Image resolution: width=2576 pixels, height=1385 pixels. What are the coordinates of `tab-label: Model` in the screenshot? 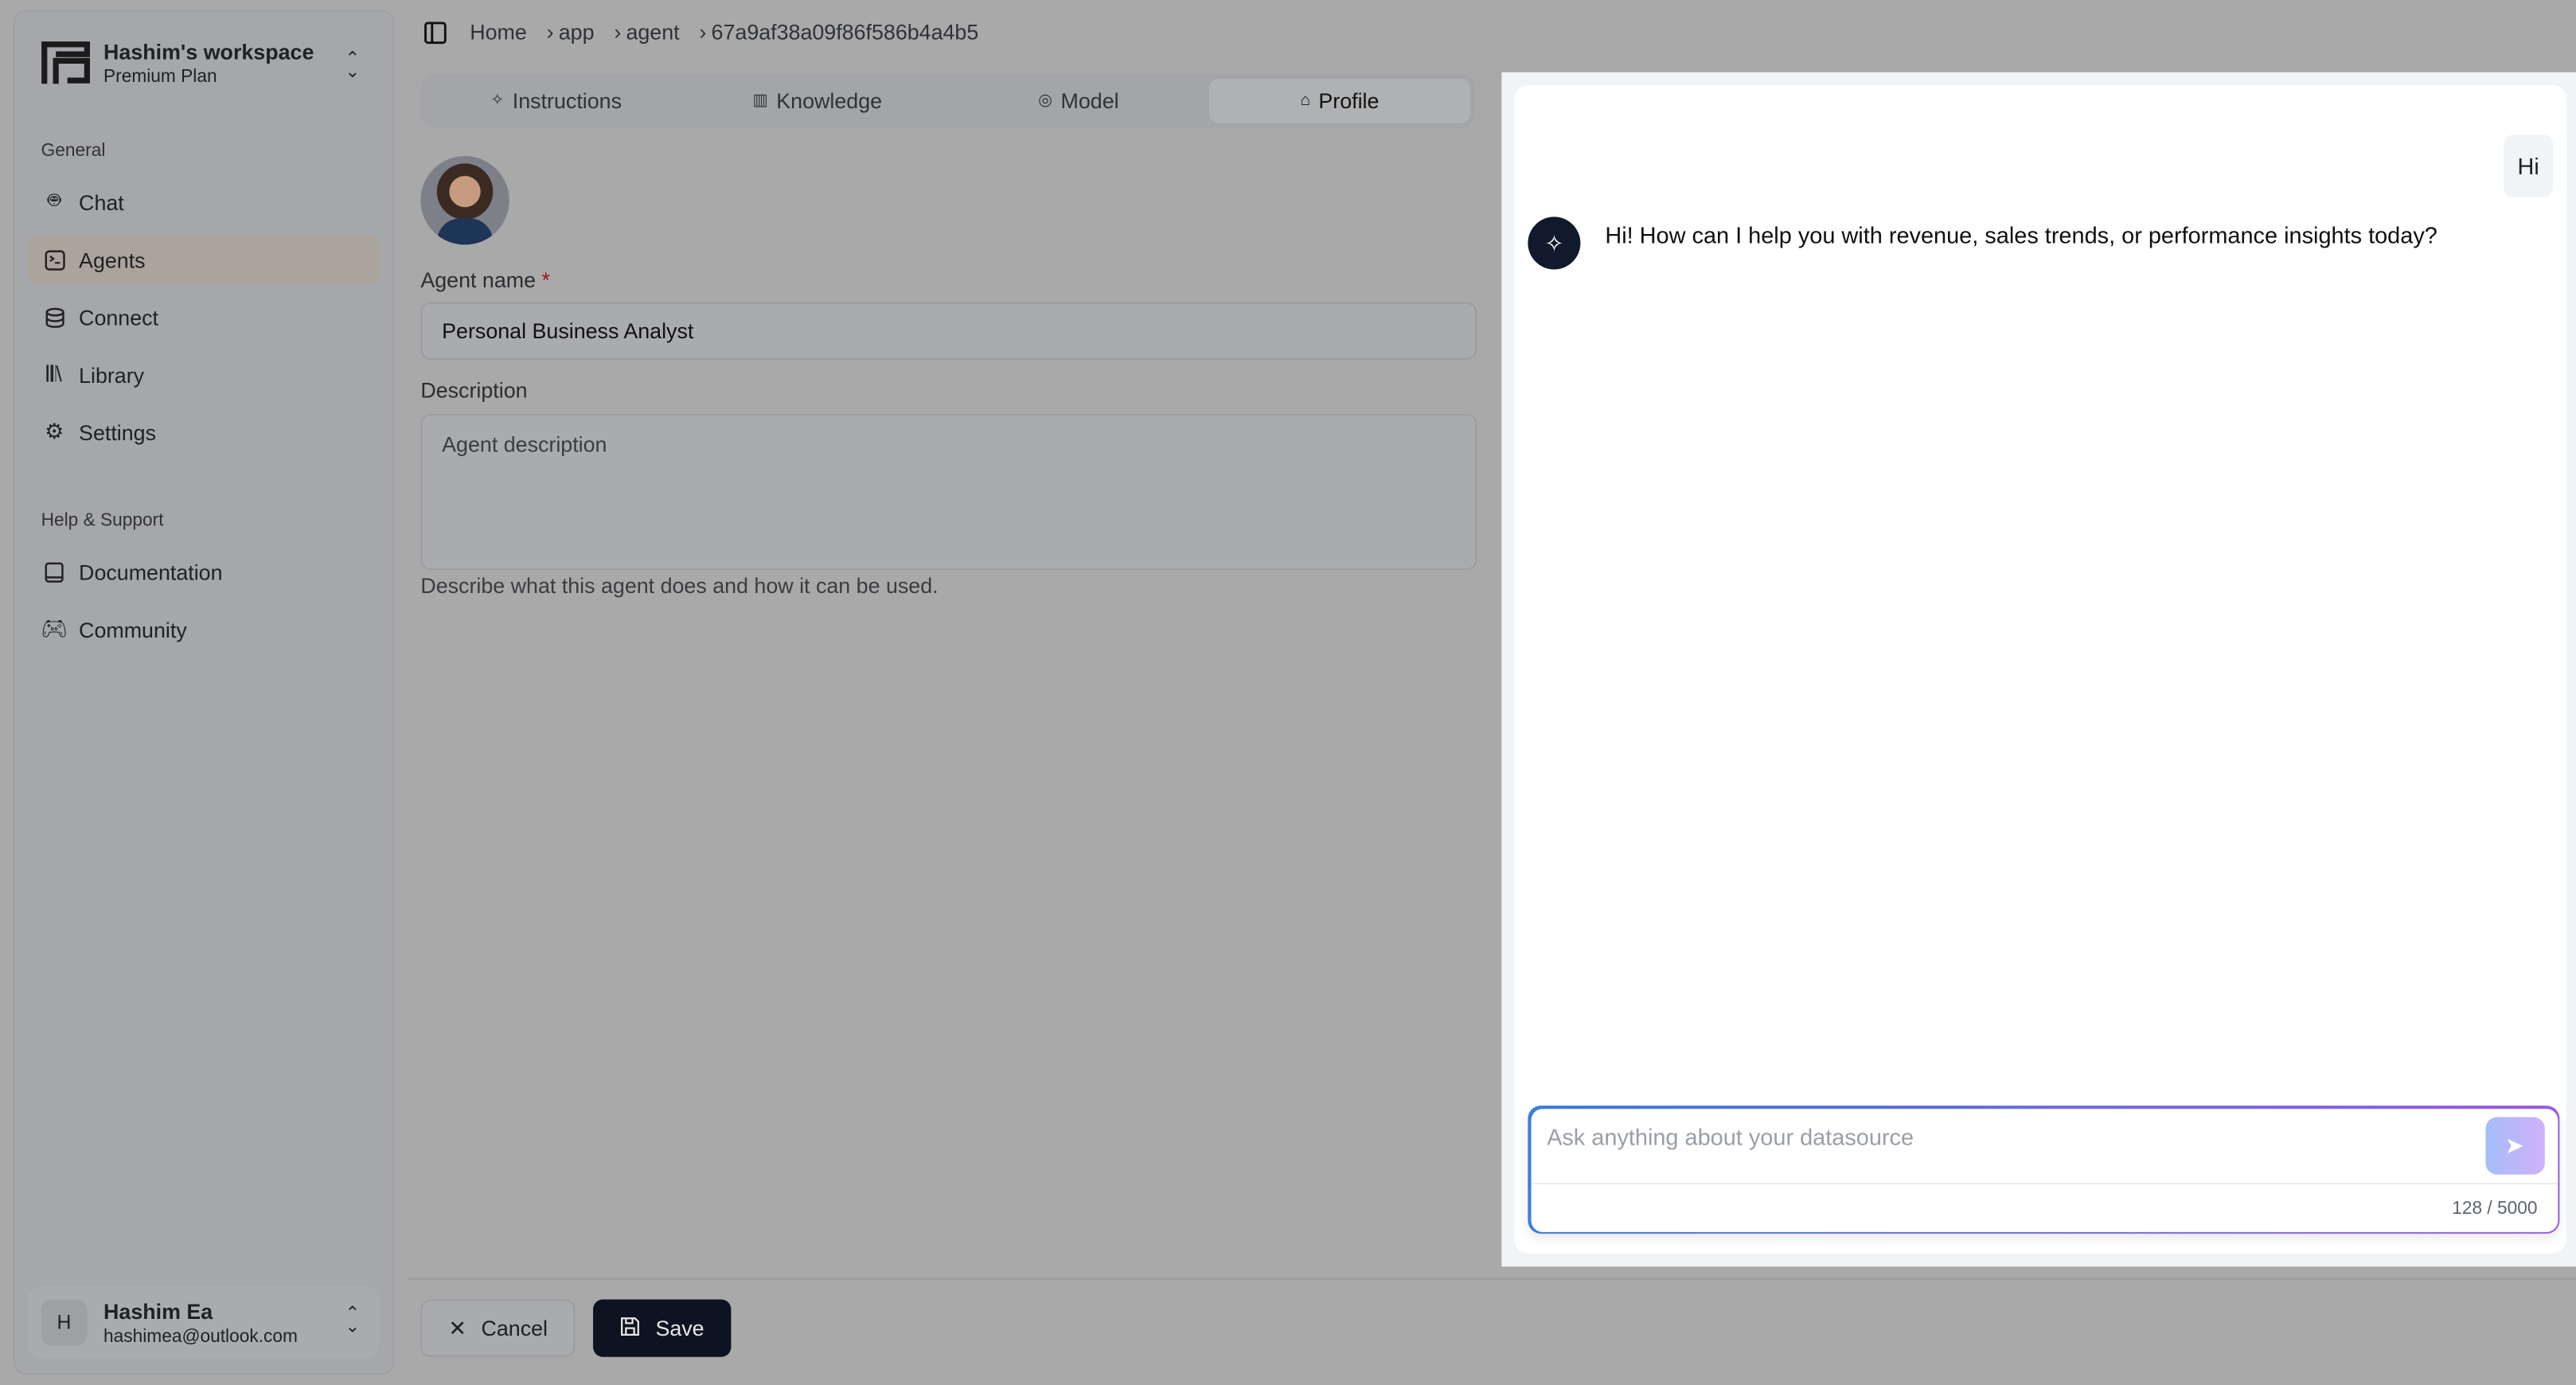 It's located at (1089, 101).